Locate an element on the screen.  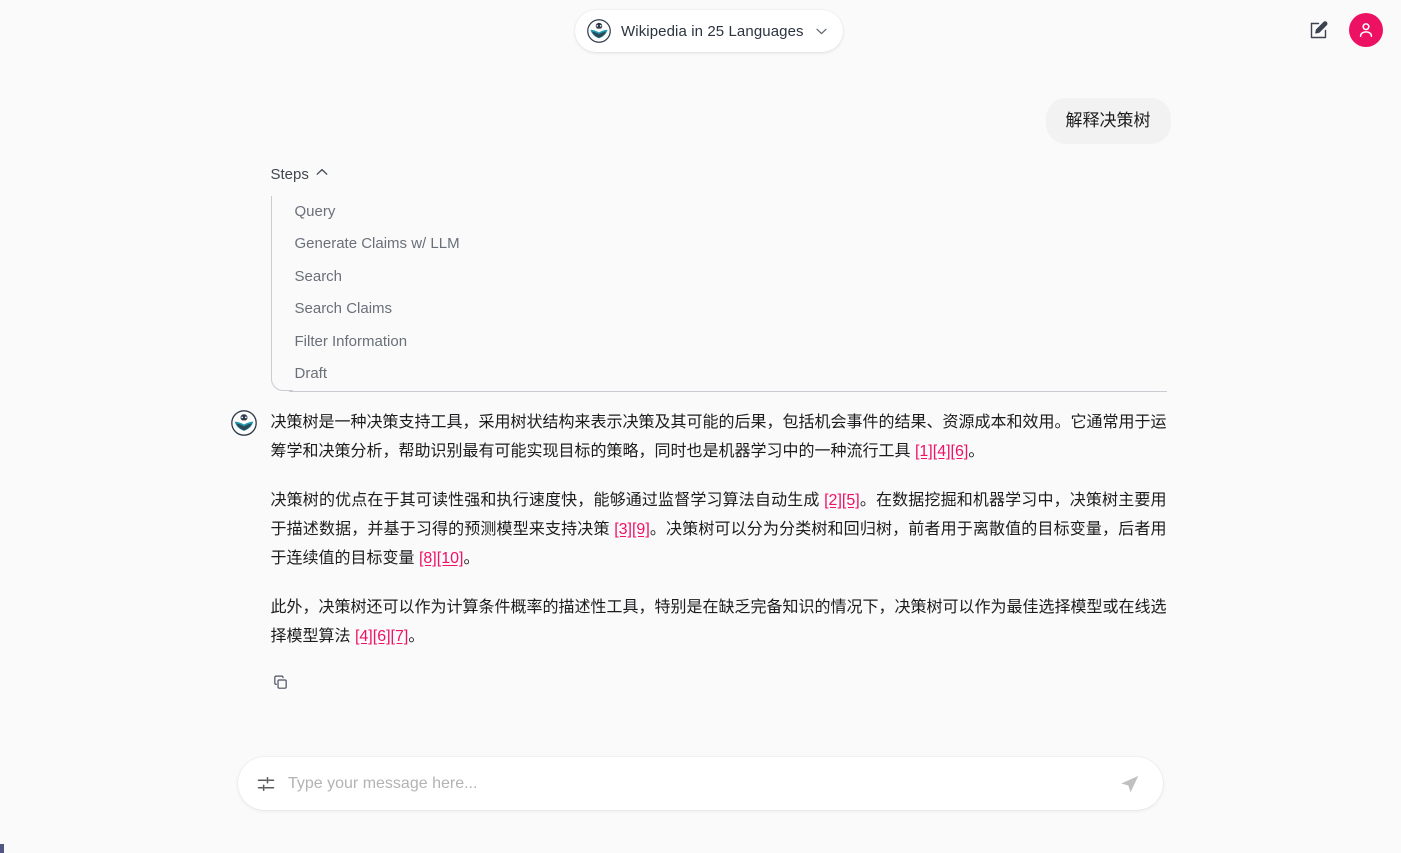
edit-square-icon is located at coordinates (1318, 30).